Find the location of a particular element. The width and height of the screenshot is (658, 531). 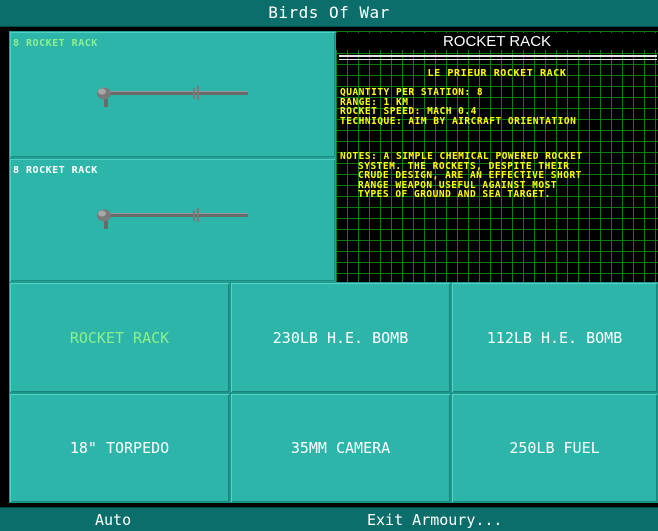

info-subtitle: LE PRIEUR ROCKET RACK is located at coordinates (497, 73).